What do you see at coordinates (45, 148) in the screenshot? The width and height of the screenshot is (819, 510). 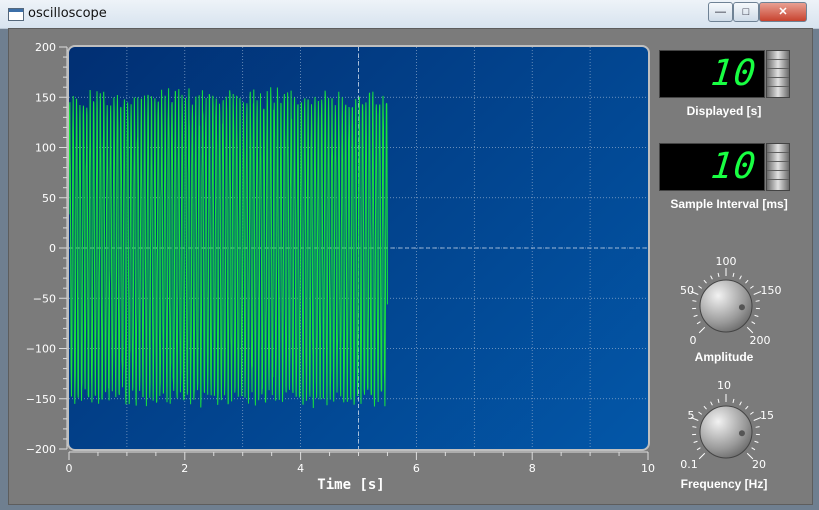 I see `y-tick-label: 100` at bounding box center [45, 148].